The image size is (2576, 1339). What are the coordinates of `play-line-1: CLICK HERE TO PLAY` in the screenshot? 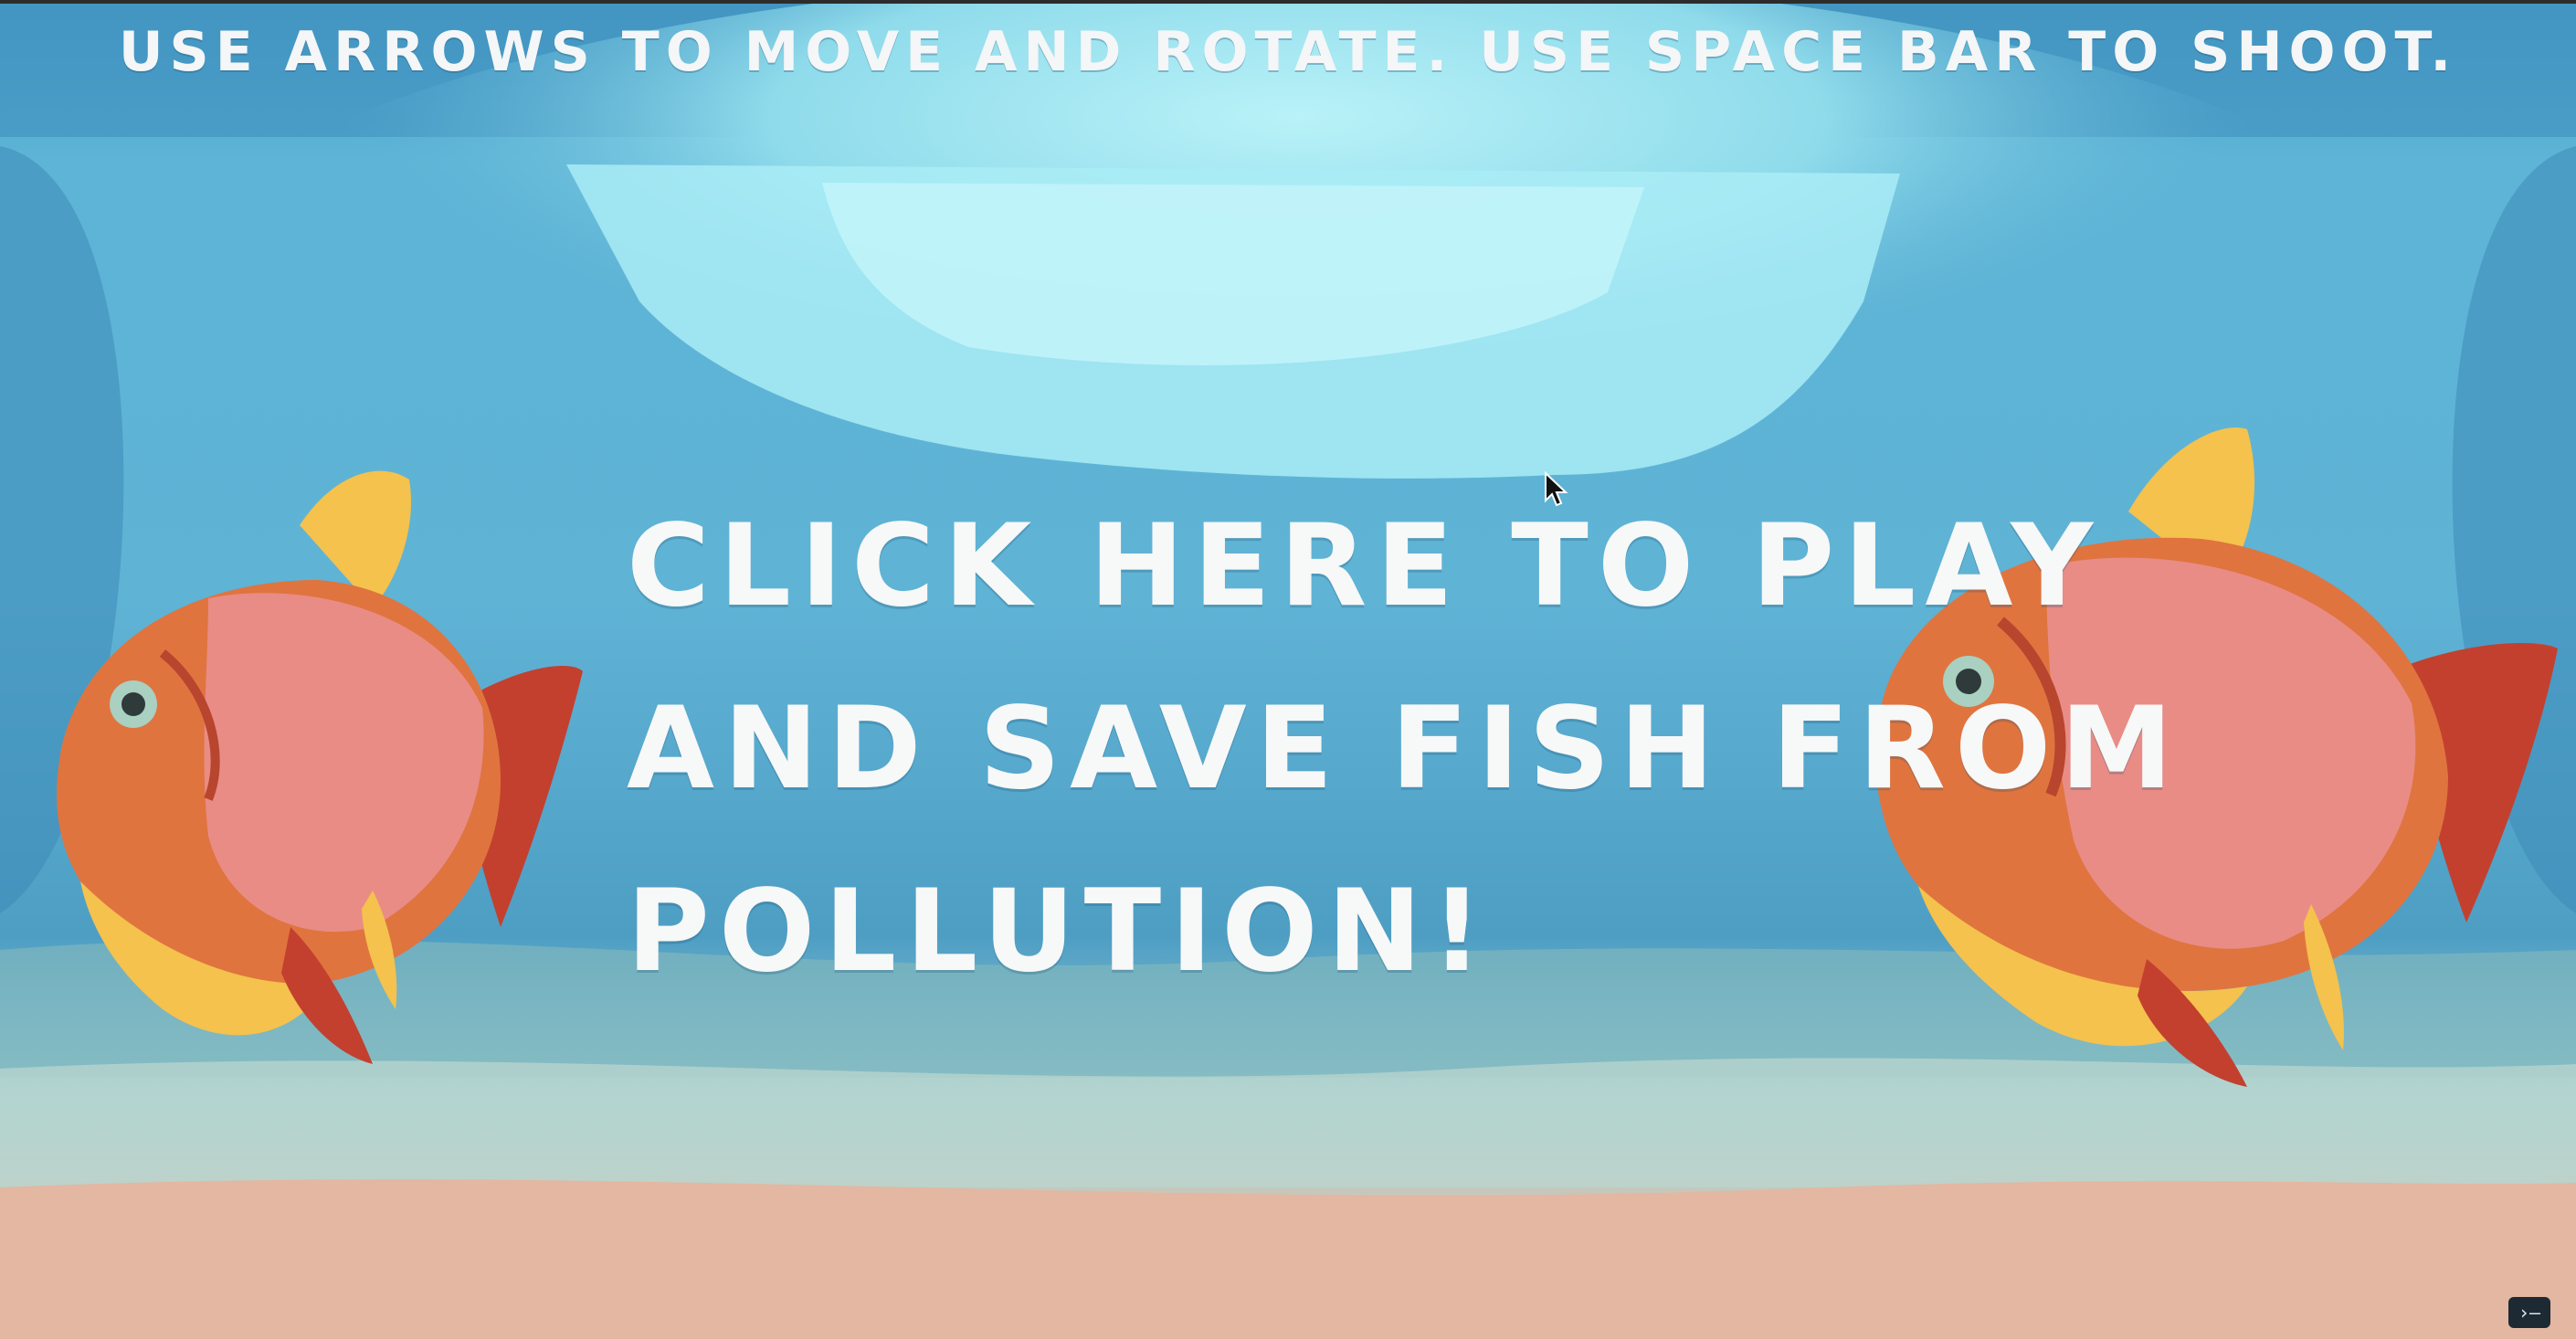 It's located at (1360, 566).